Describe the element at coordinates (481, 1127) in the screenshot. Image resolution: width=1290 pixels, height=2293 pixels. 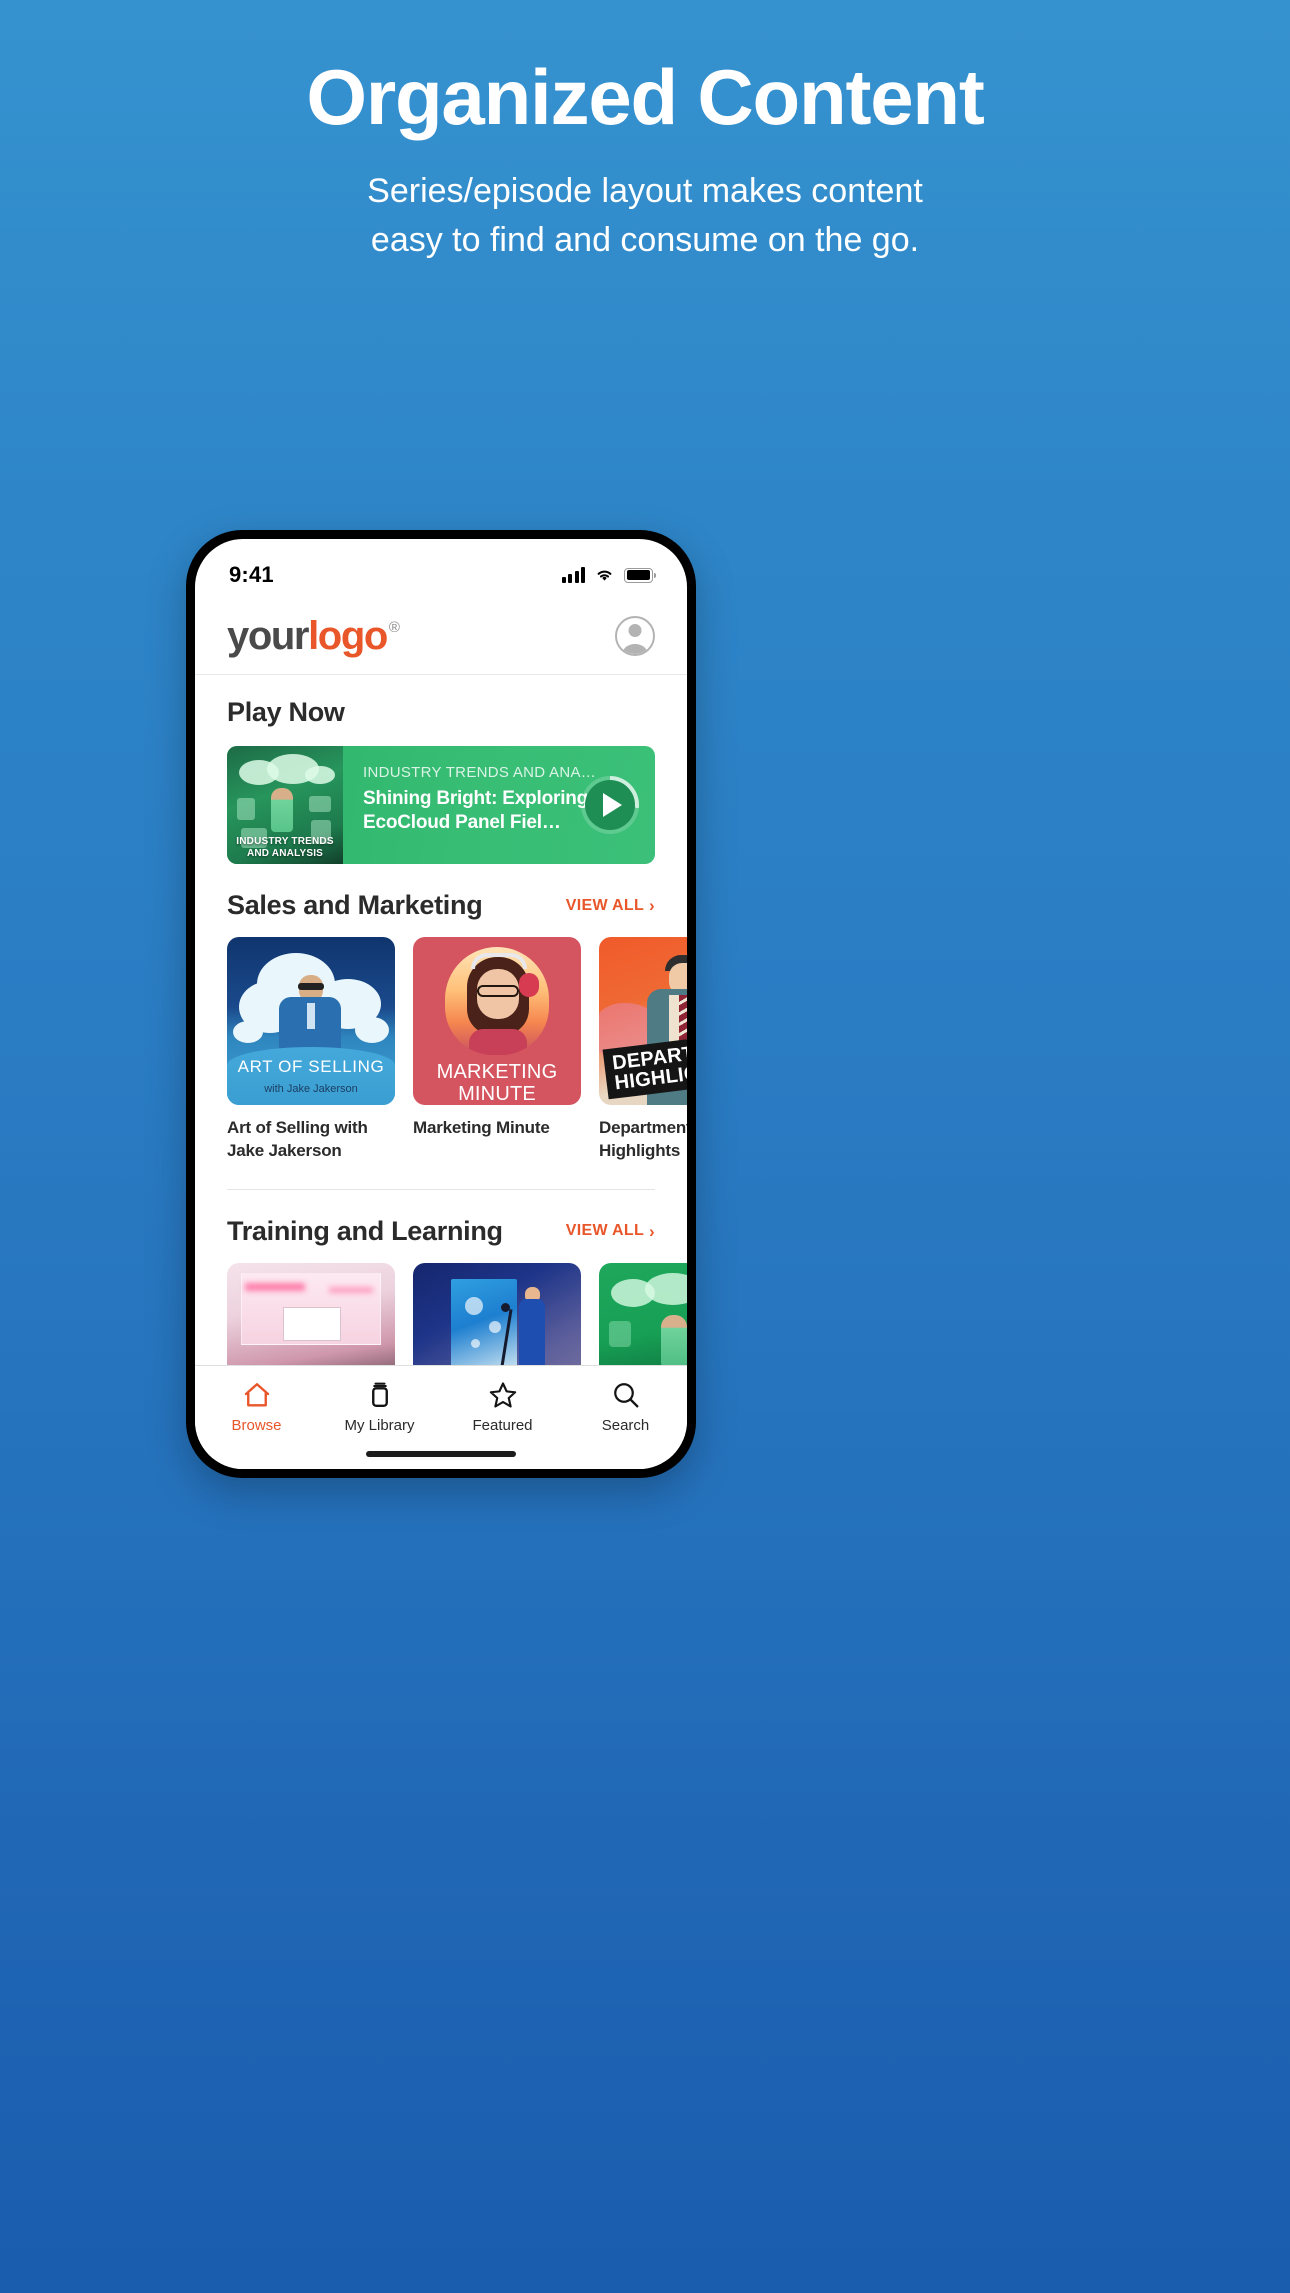
I see `series-caption: Marketing Minute` at that location.